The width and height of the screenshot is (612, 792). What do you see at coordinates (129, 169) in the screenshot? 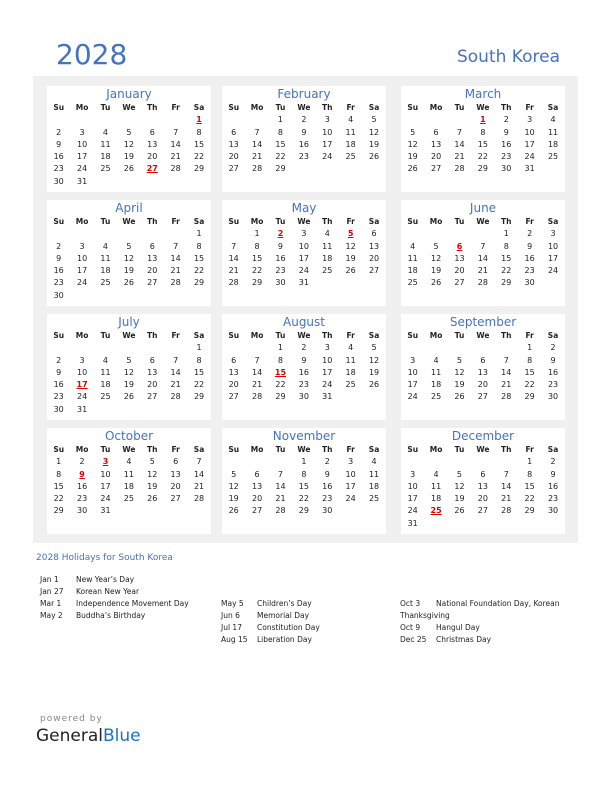
I see `week-row: 23 24 25 26 27 28 29` at bounding box center [129, 169].